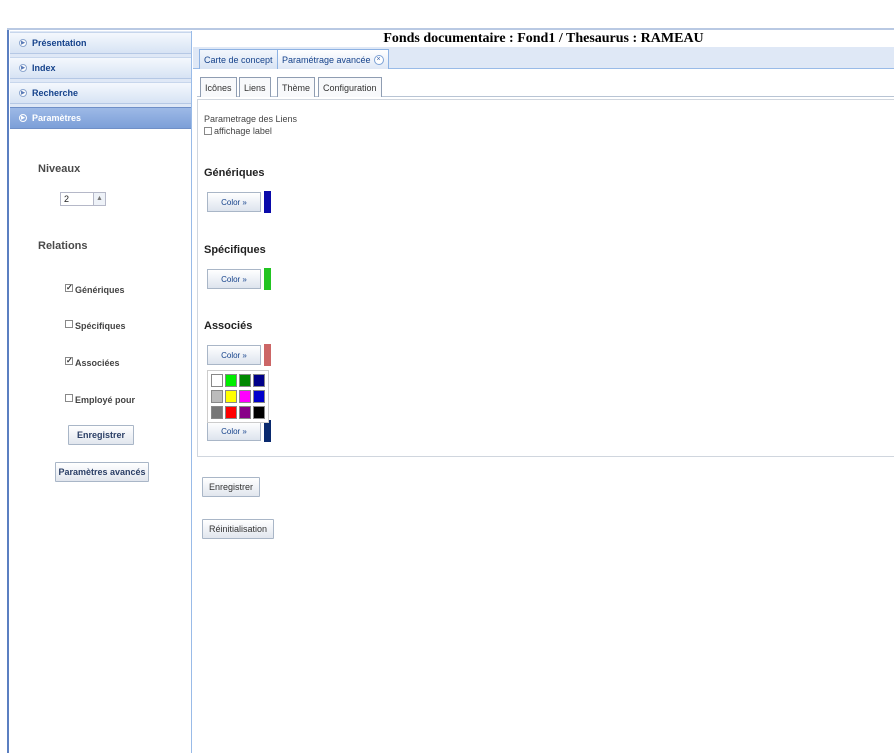  Describe the element at coordinates (235, 250) in the screenshot. I see `section-title-specifiques: Spécifiques` at that location.